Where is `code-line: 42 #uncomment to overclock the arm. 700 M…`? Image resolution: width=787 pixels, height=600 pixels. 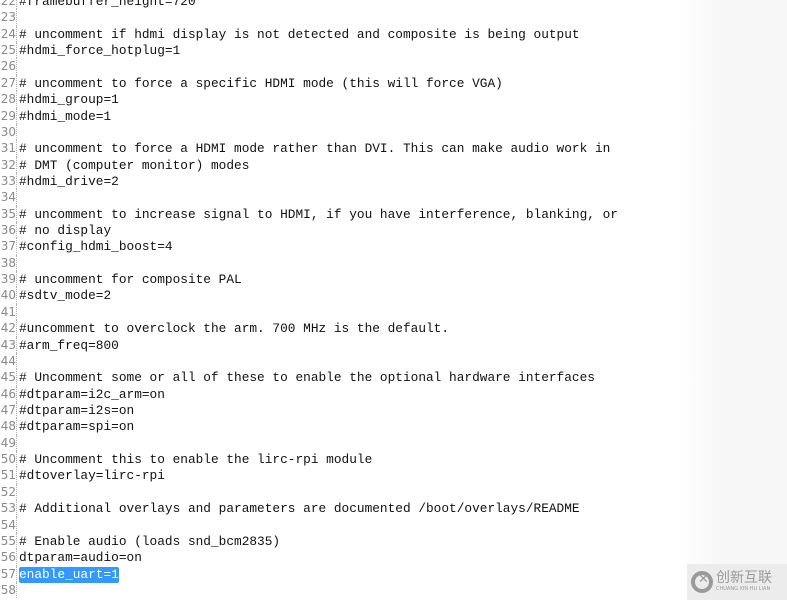 code-line: 42 #uncomment to overclock the arm. 700 M… is located at coordinates (393, 328).